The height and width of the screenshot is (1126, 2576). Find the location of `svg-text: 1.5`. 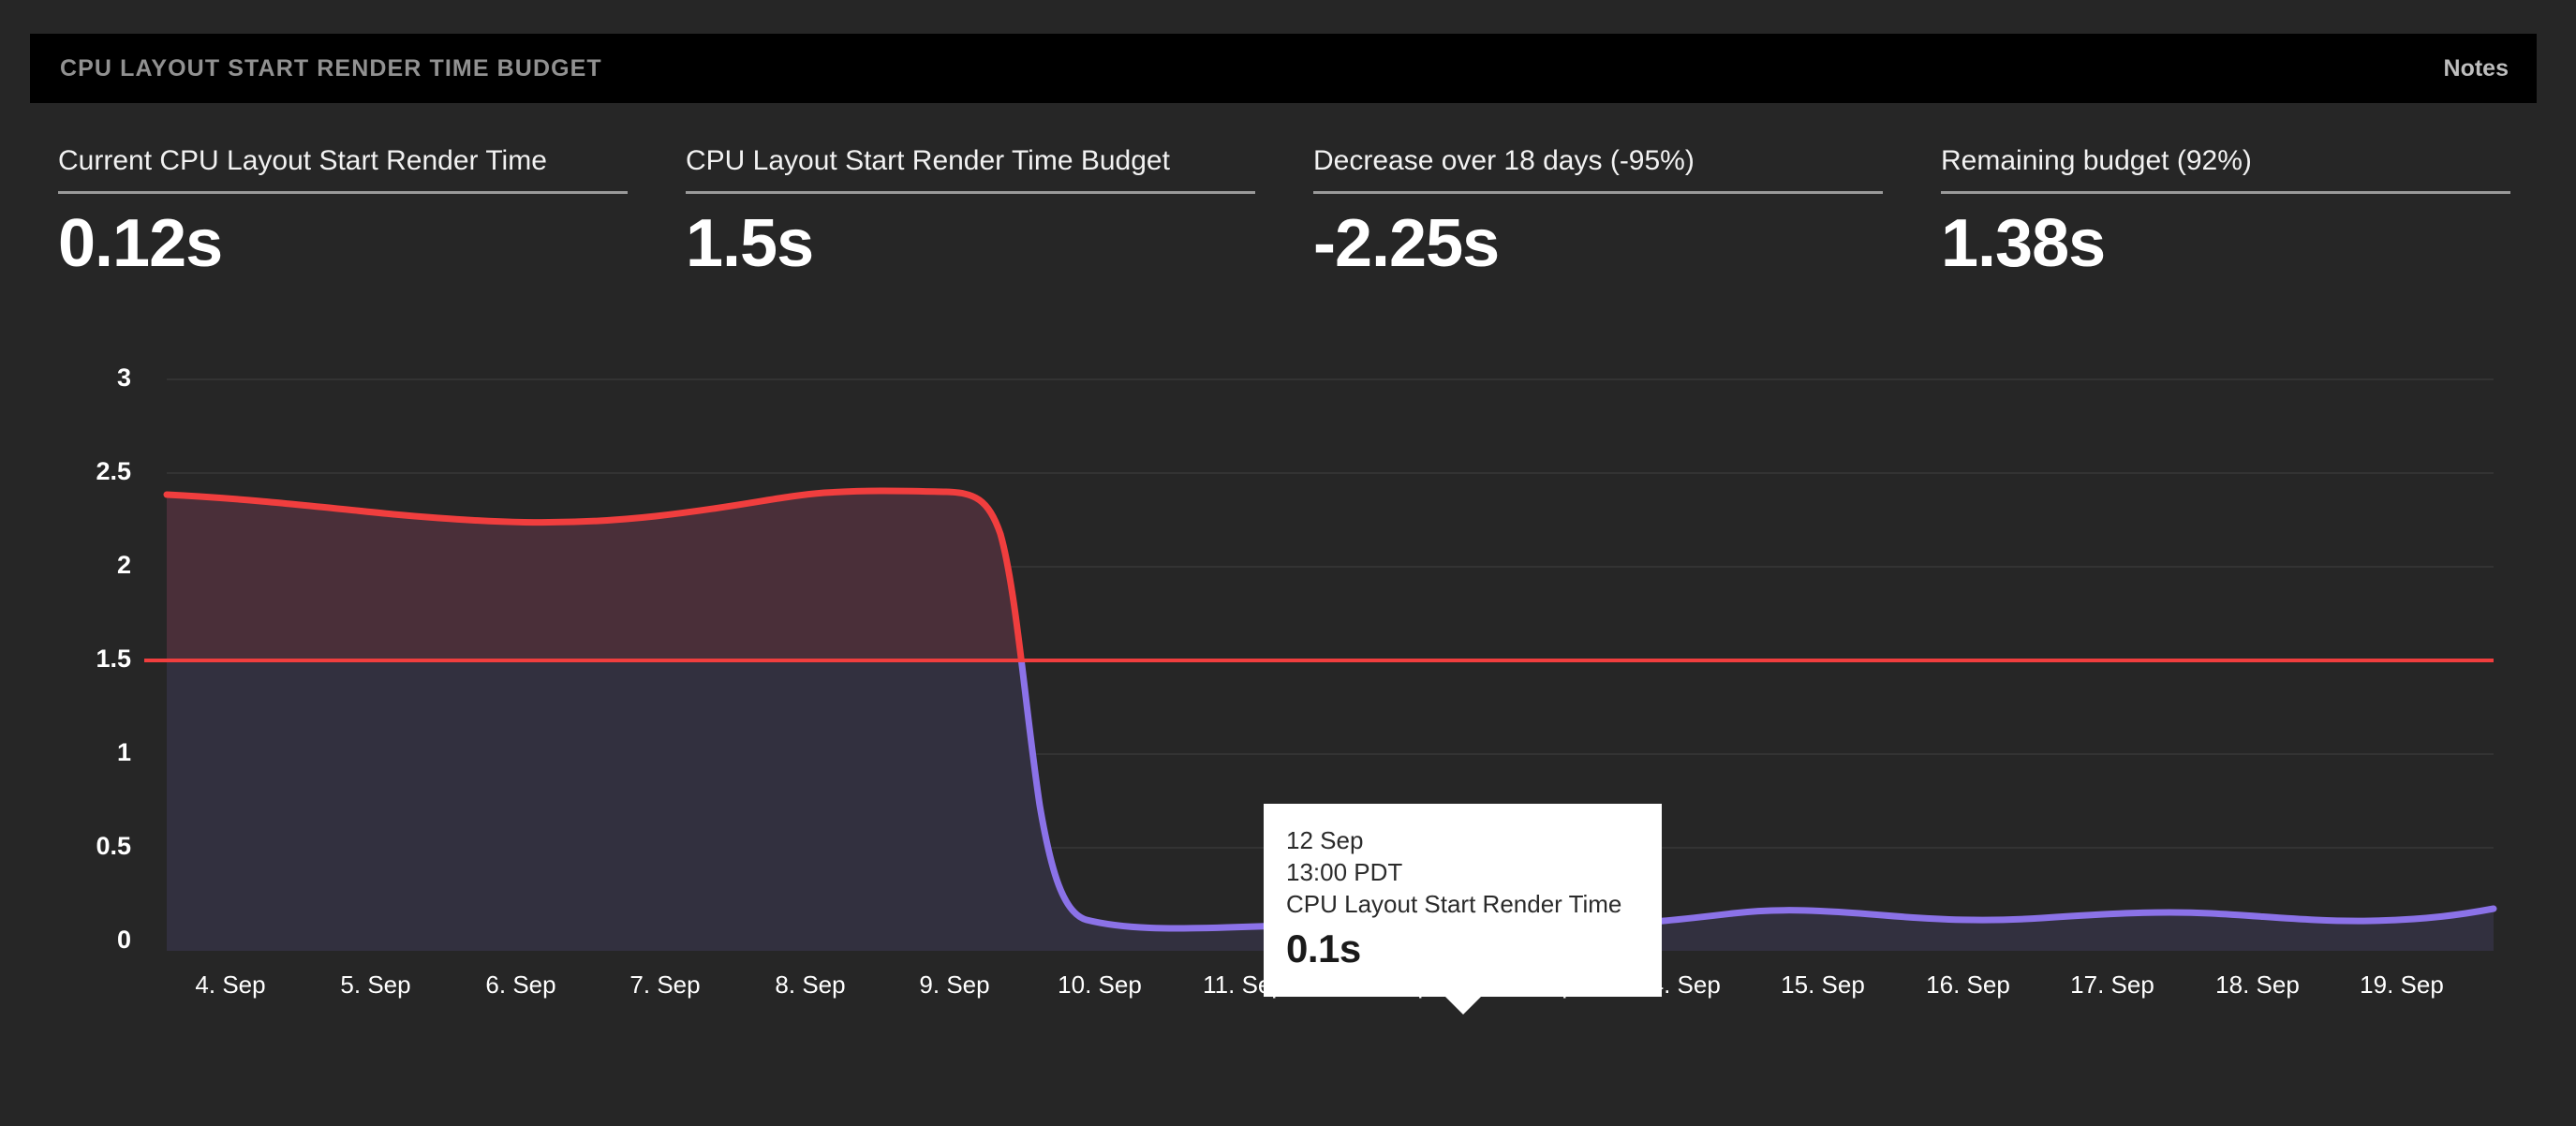

svg-text: 1.5 is located at coordinates (114, 658).